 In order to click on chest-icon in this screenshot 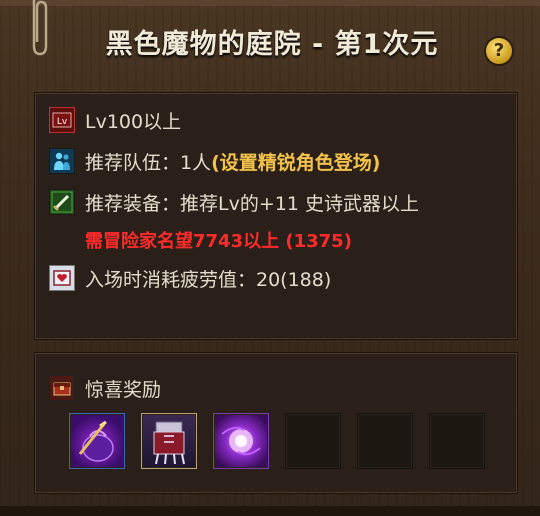, I will do `click(62, 388)`.